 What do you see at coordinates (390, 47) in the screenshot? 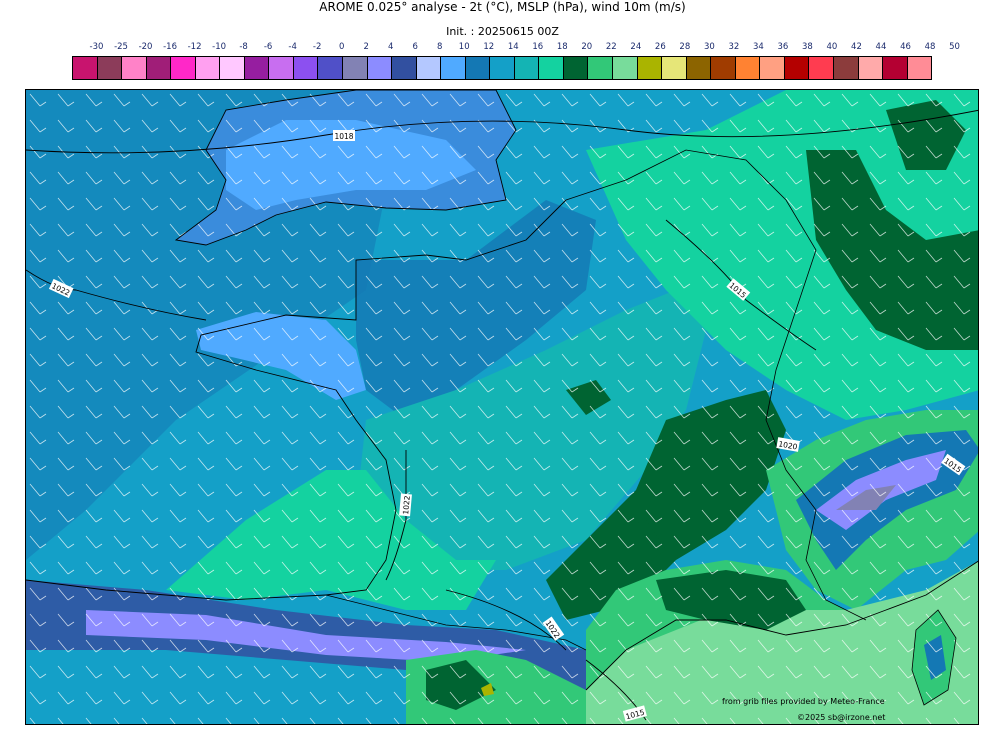
I see `colorbar-tick-label: 4` at bounding box center [390, 47].